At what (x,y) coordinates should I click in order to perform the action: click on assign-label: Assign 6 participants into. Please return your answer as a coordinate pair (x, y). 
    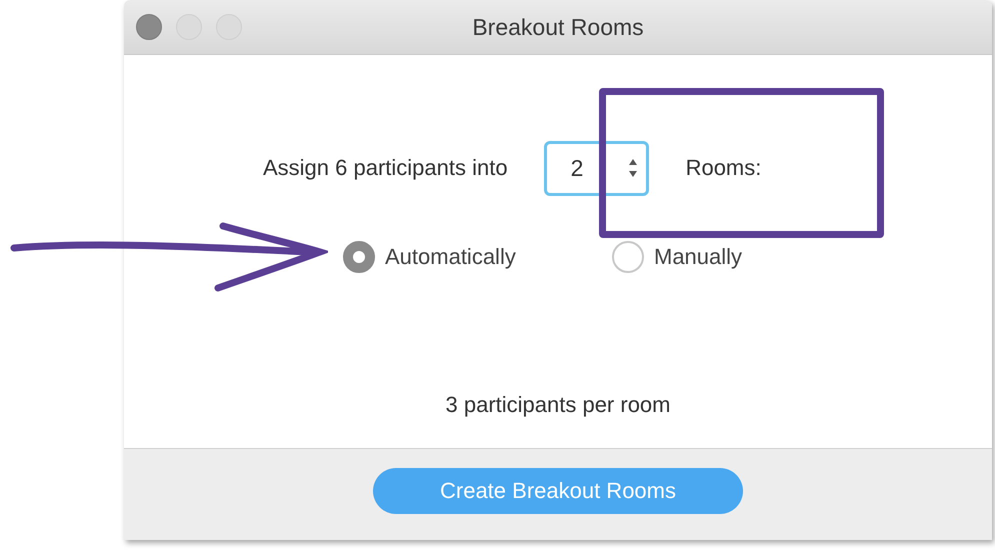
    Looking at the image, I should click on (385, 168).